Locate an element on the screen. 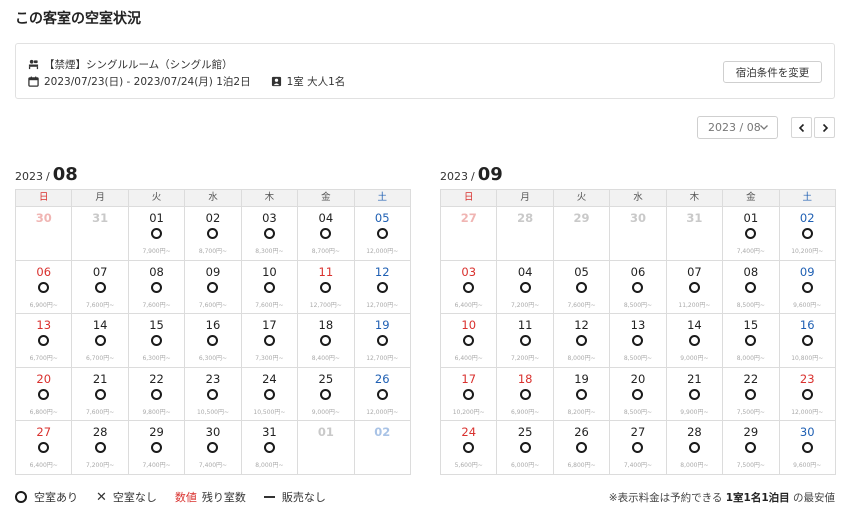  calendar-day: 20 6,800円~ is located at coordinates (44, 394).